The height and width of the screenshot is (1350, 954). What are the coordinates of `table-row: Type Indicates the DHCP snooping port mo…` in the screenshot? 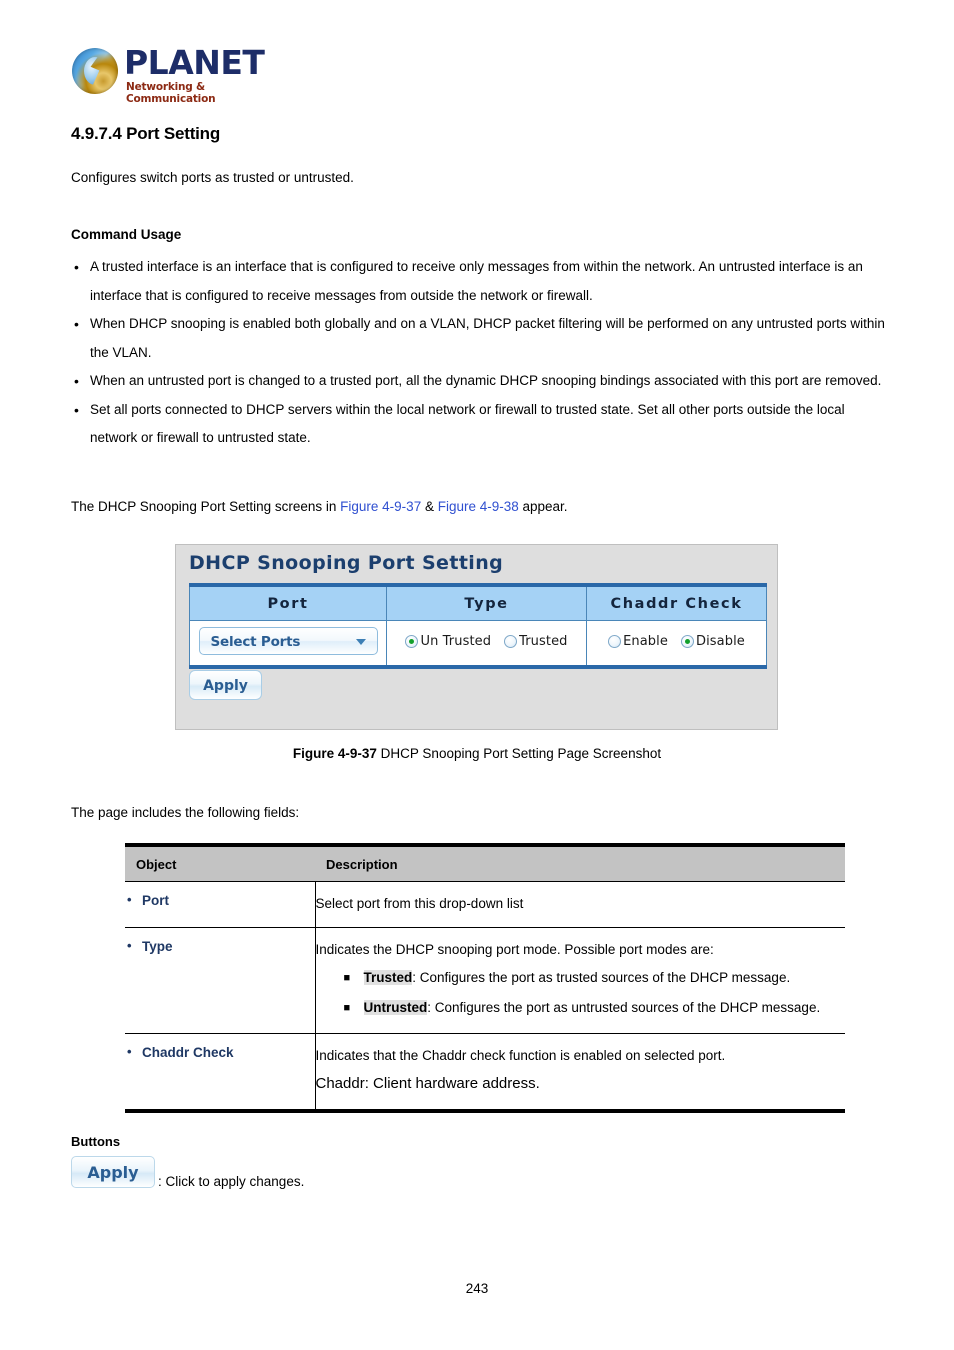 It's located at (485, 980).